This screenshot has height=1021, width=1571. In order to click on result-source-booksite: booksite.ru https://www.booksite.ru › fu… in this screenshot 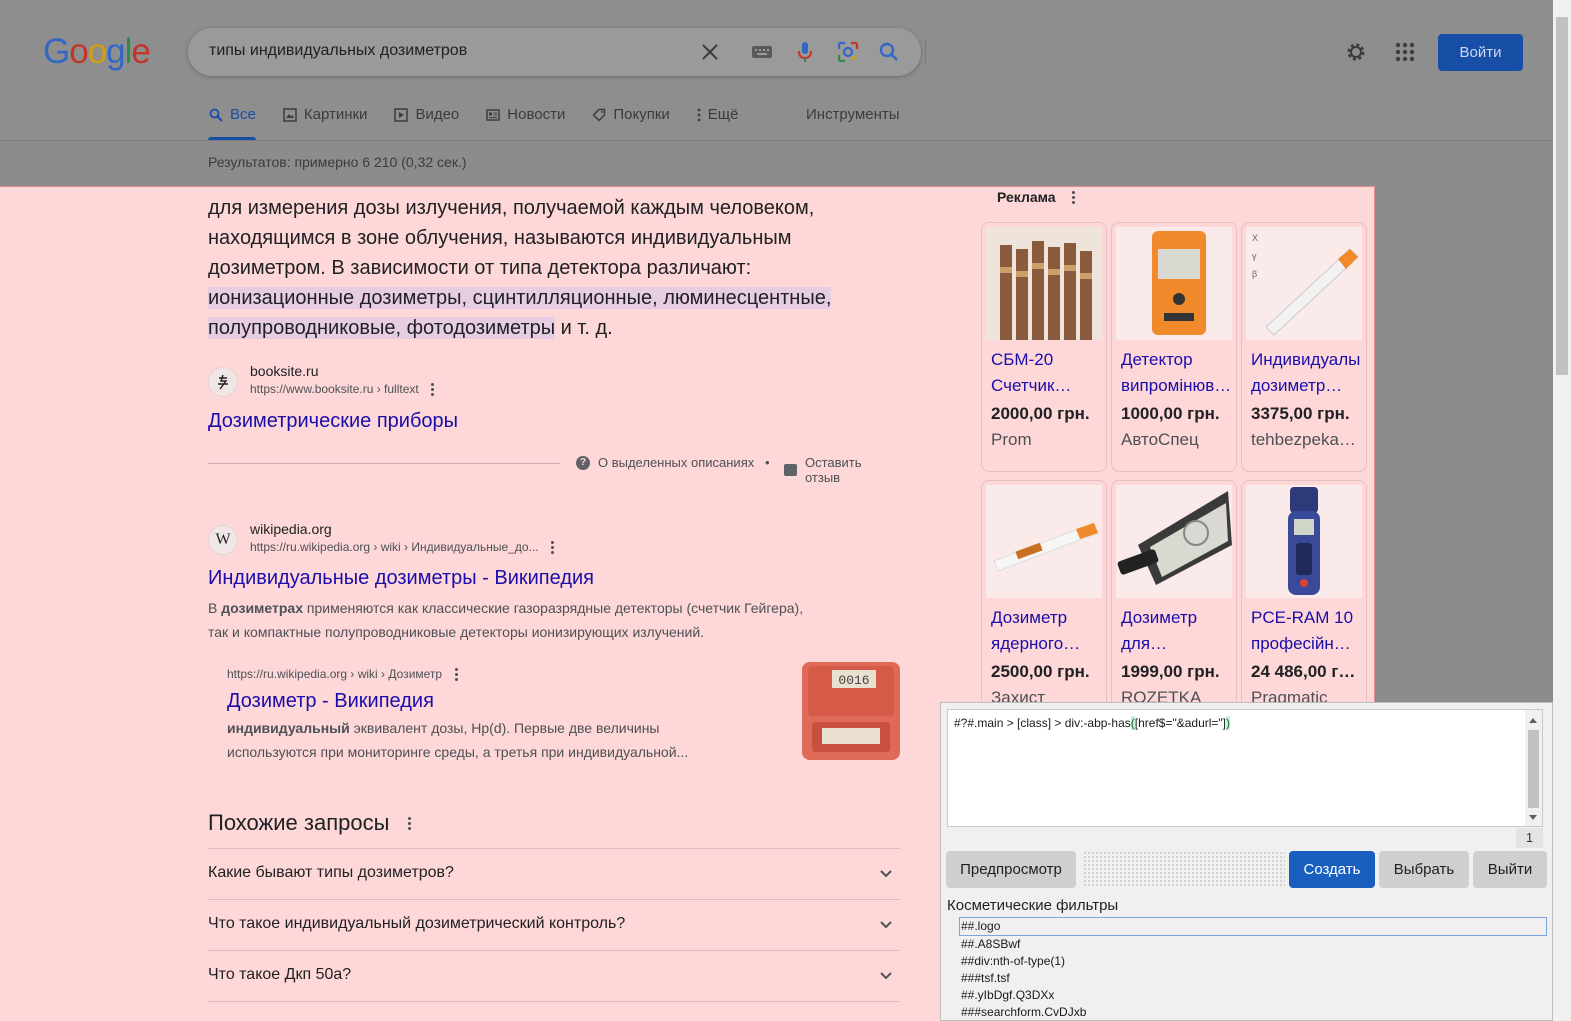, I will do `click(322, 380)`.